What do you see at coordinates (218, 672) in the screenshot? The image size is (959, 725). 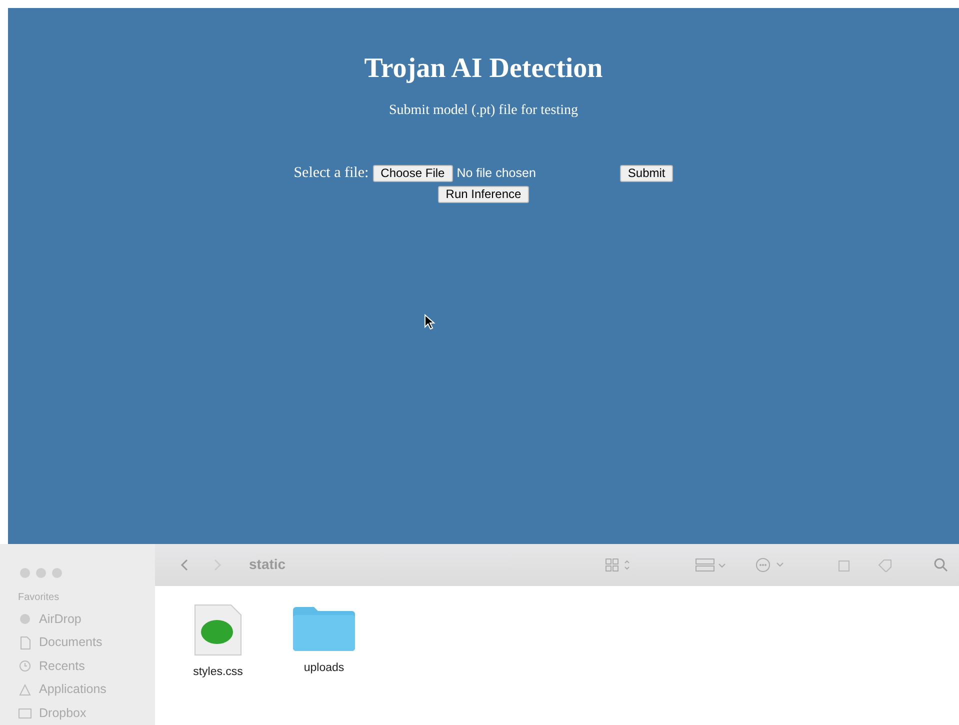 I see `file-name: styles.css` at bounding box center [218, 672].